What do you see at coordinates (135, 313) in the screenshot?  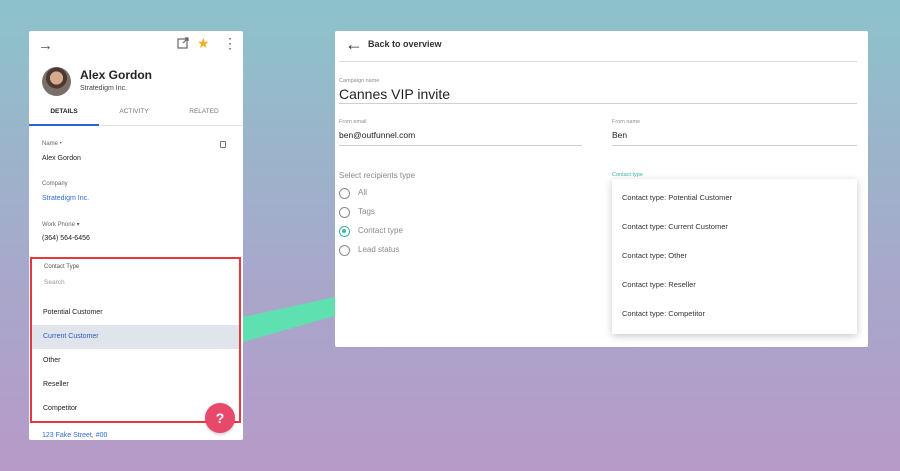 I see `contact-type-option: Potential Customer` at bounding box center [135, 313].